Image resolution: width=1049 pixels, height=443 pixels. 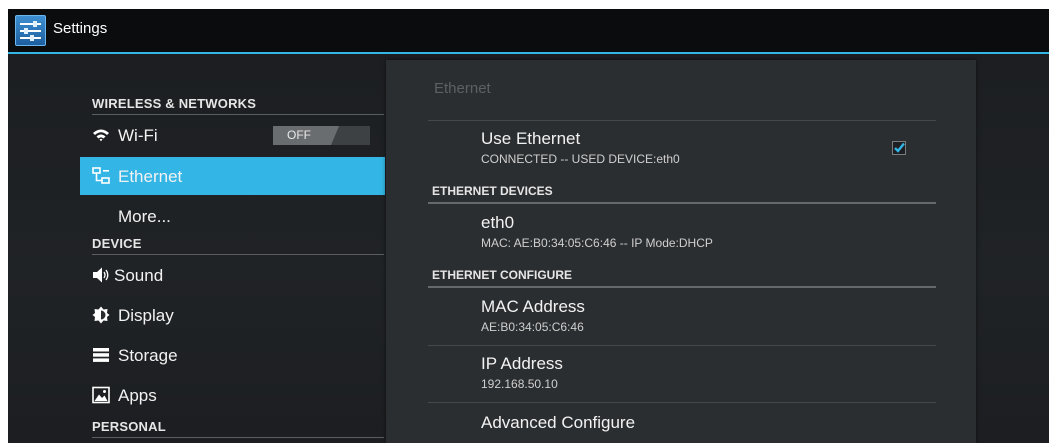 I want to click on menu-item-label: Apps, so click(x=137, y=395).